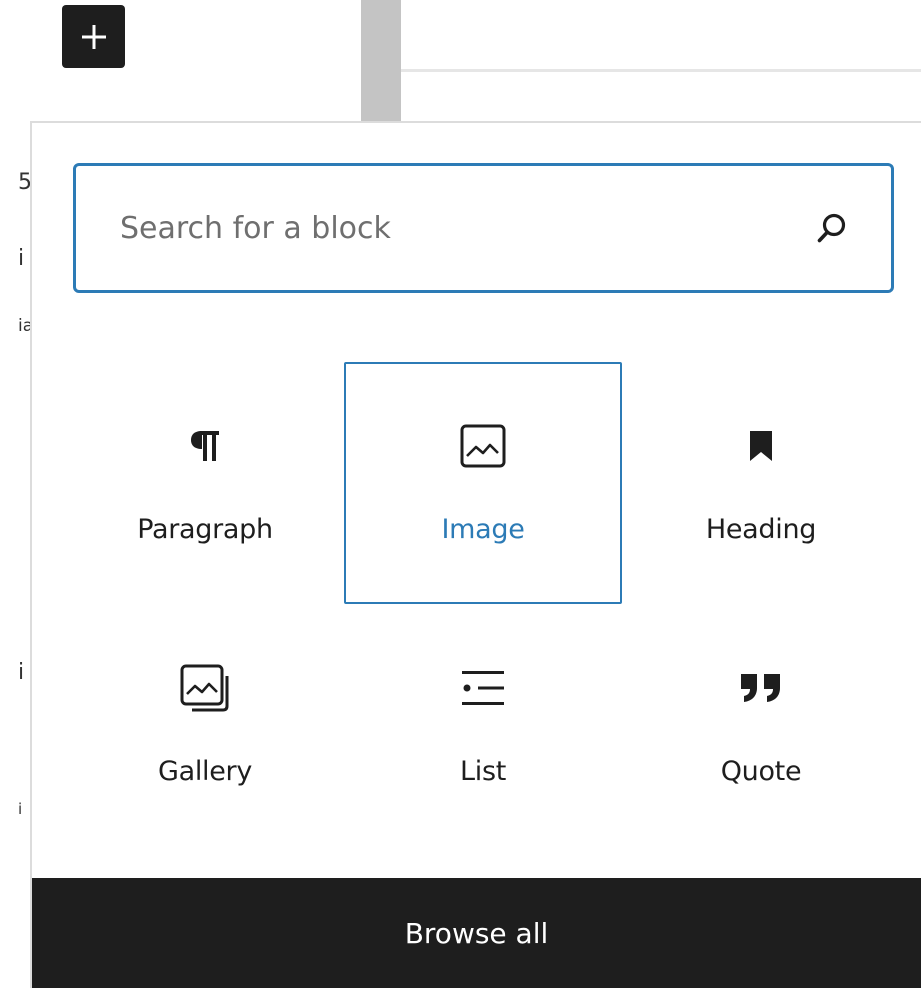 This screenshot has height=988, width=921. What do you see at coordinates (204, 688) in the screenshot?
I see `gallery-icon` at bounding box center [204, 688].